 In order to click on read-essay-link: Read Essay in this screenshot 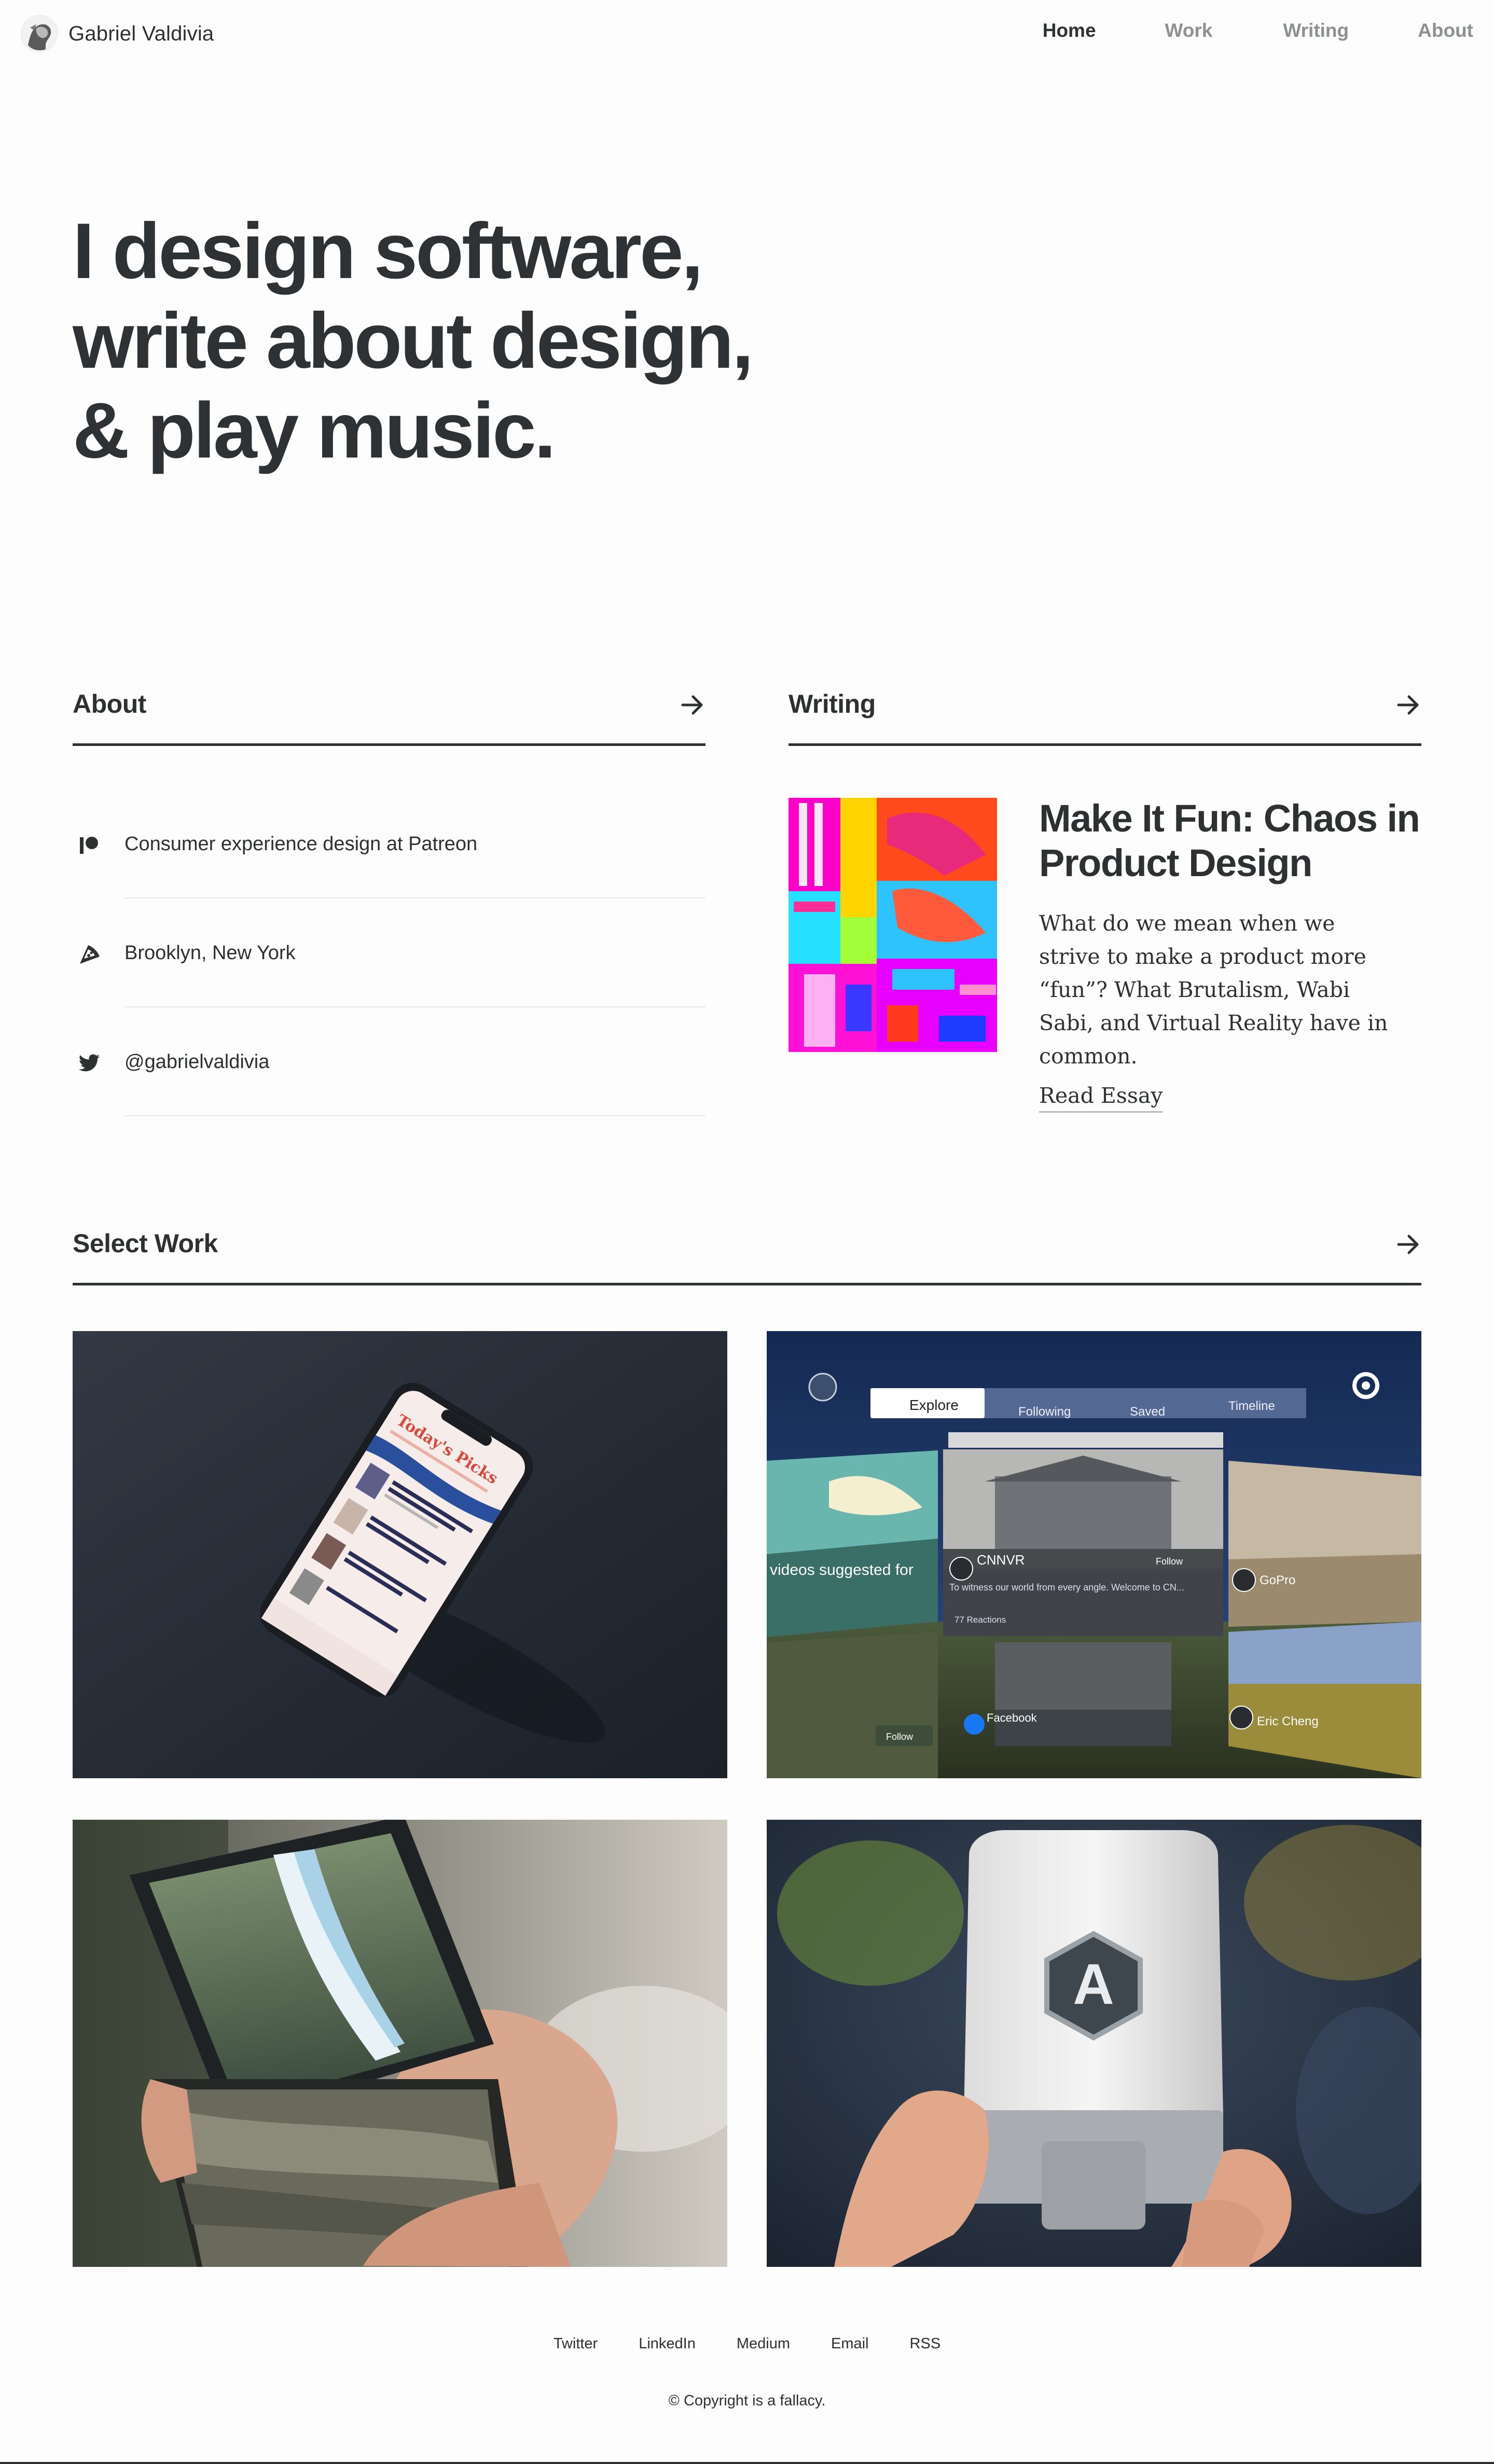, I will do `click(1101, 1098)`.